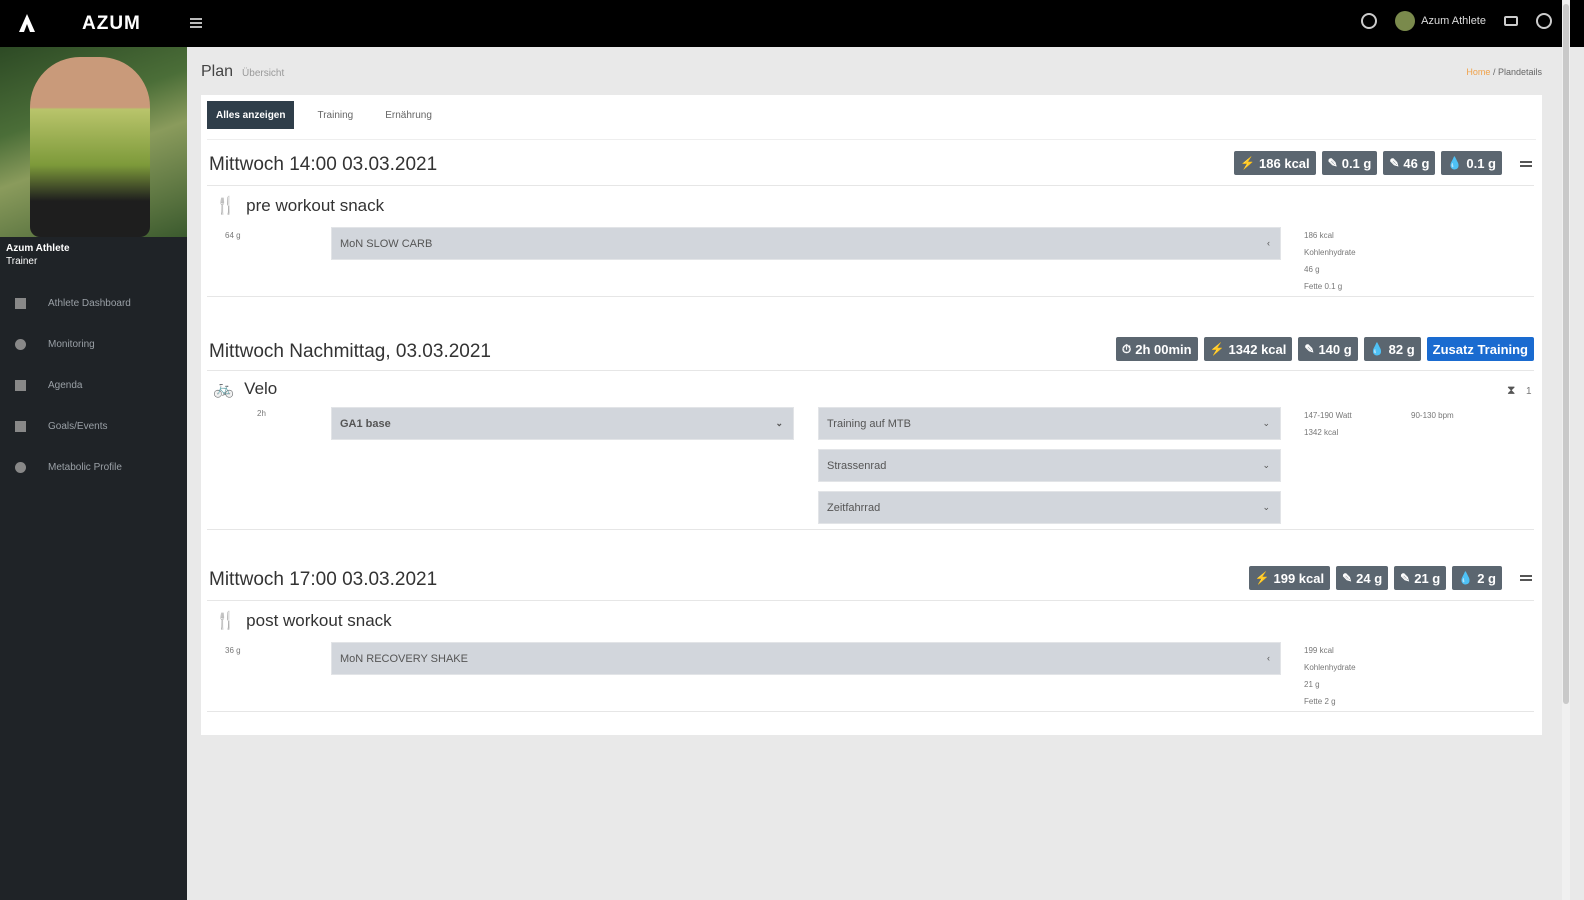 The width and height of the screenshot is (1584, 900). Describe the element at coordinates (350, 351) in the screenshot. I see `section-title: Mittwoch Nachmittag, 03.03.2021` at that location.